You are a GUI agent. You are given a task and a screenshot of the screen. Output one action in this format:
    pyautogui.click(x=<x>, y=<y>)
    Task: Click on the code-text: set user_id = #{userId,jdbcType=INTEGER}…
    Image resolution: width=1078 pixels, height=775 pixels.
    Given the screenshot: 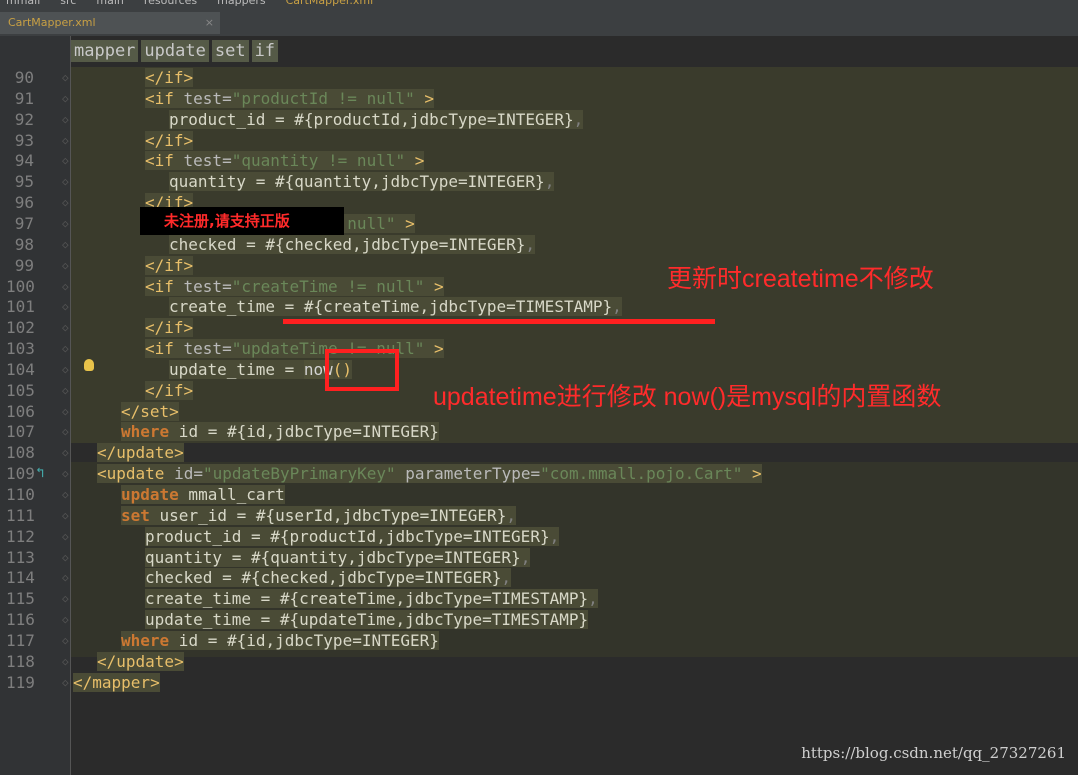 What is the action you would take?
    pyautogui.click(x=318, y=515)
    